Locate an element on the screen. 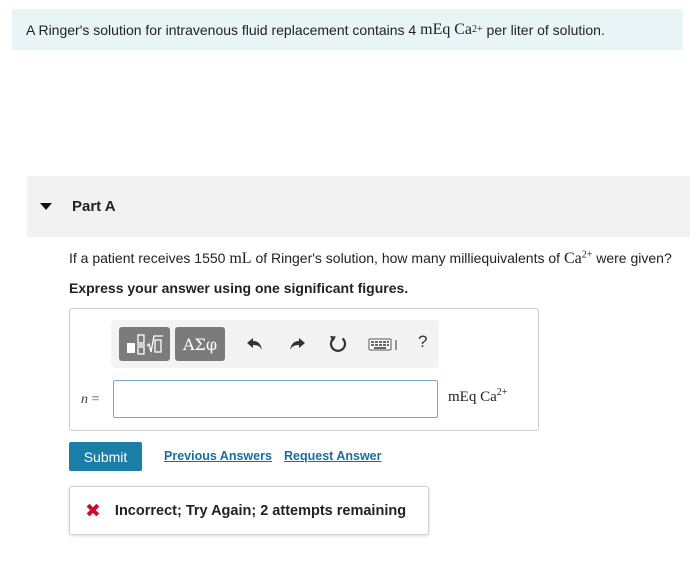 The height and width of the screenshot is (568, 700). answer-box: ΑΣφ ? n = mEq Ca2+ is located at coordinates (304, 369).